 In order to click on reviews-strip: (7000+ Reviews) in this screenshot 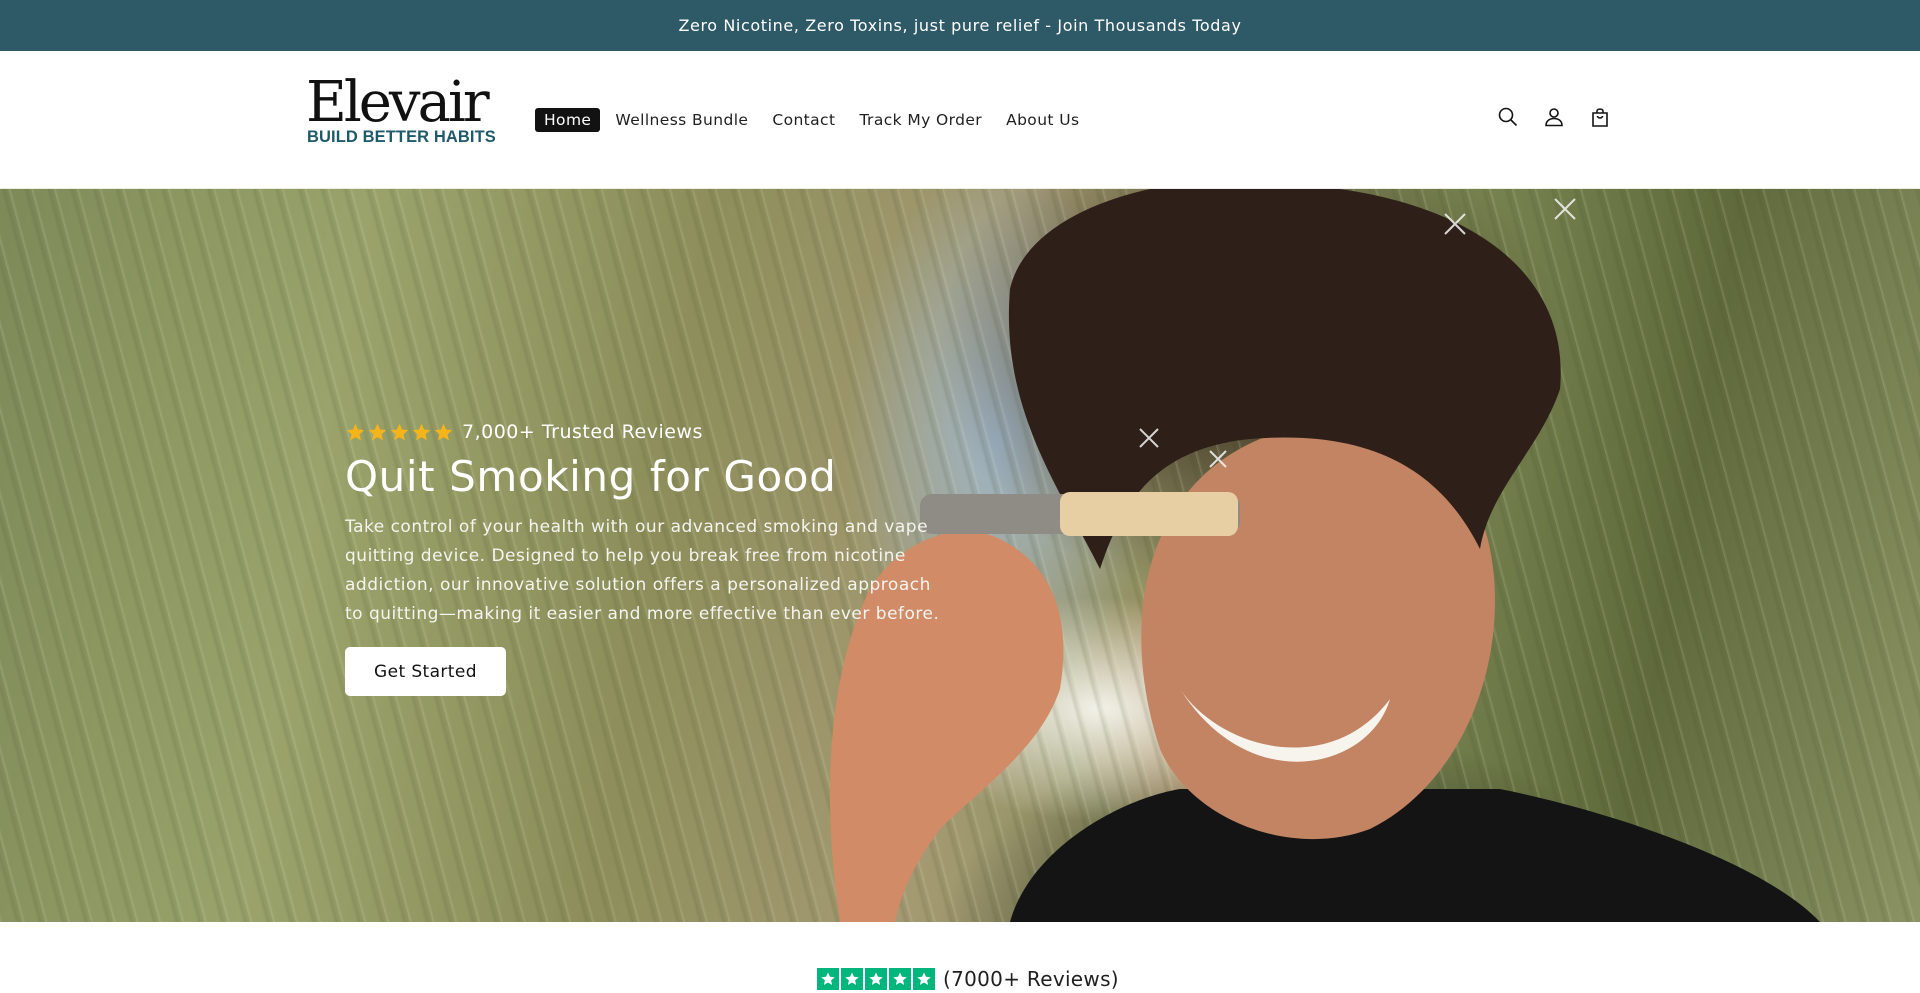, I will do `click(960, 957)`.